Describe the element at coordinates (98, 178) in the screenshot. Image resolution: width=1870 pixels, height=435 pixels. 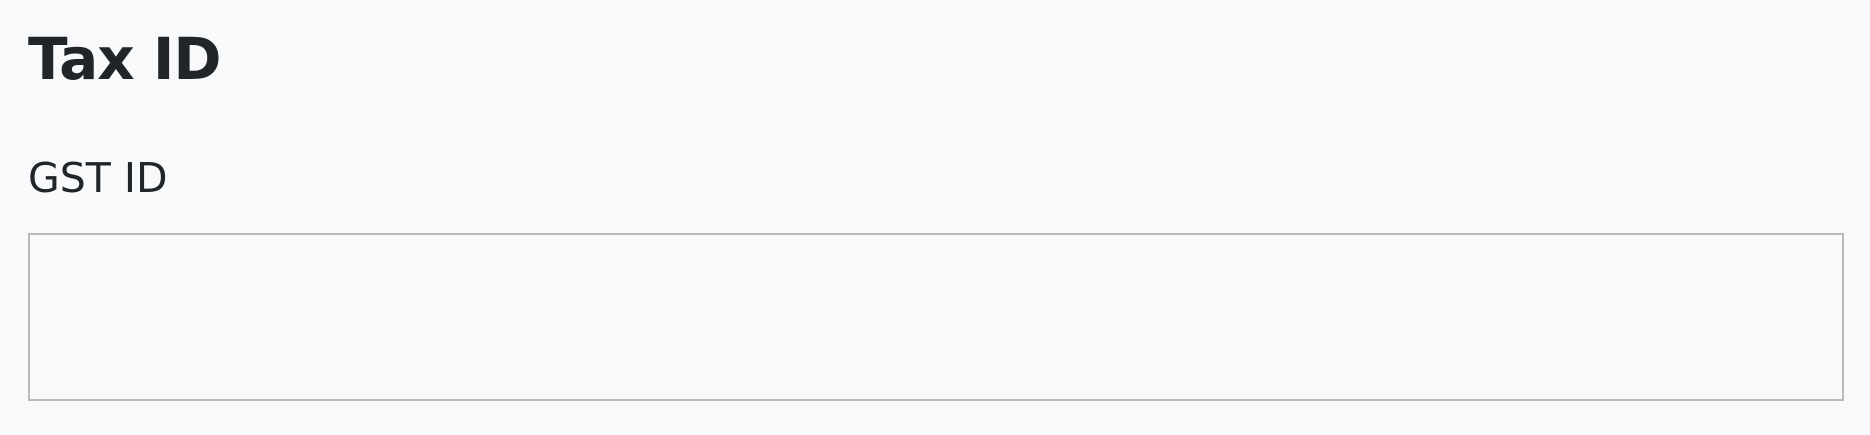
I see `gst-id-label: GST ID` at that location.